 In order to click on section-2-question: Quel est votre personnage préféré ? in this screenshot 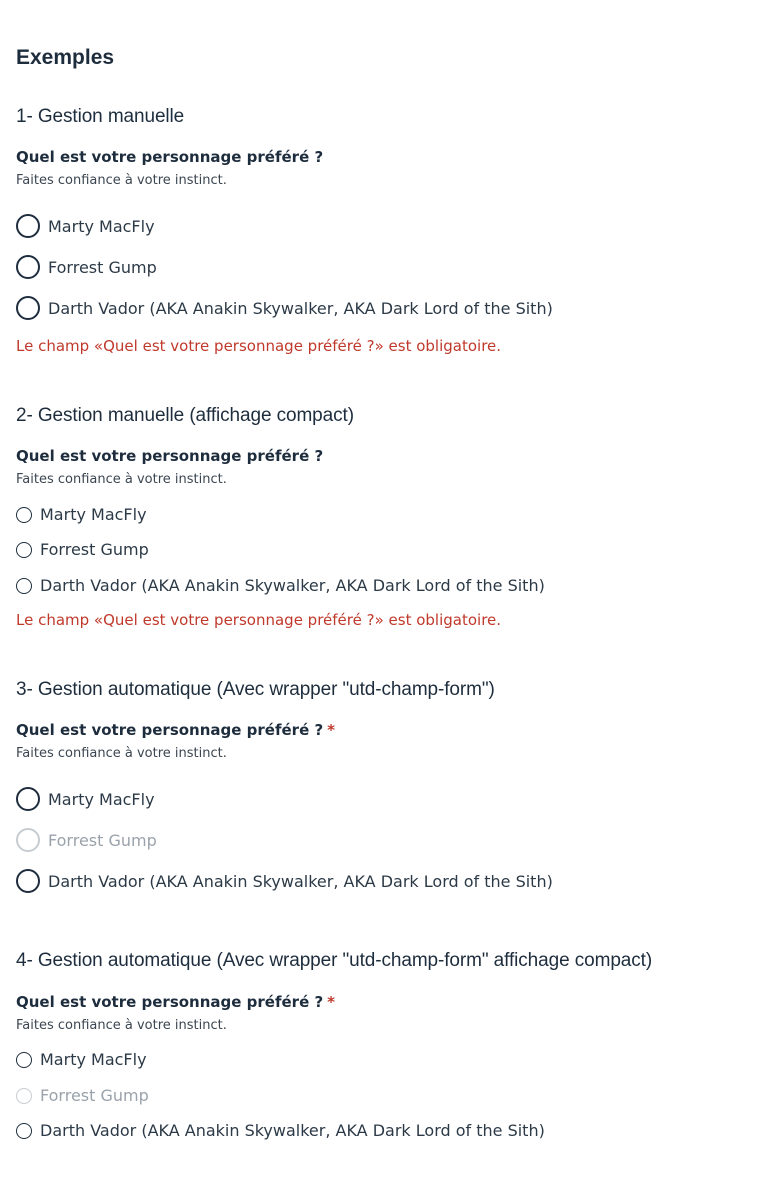, I will do `click(170, 456)`.